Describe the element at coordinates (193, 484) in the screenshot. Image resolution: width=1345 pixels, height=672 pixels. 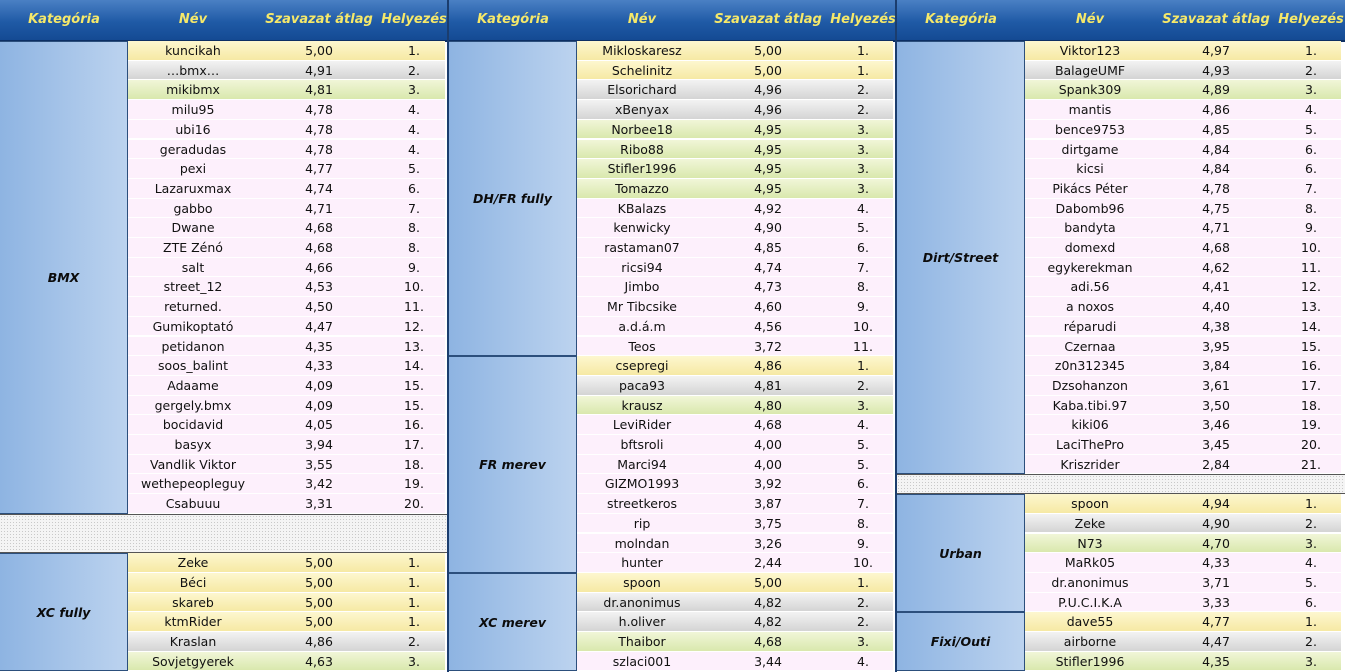
I see `name-cell: wethepeopleguy` at that location.